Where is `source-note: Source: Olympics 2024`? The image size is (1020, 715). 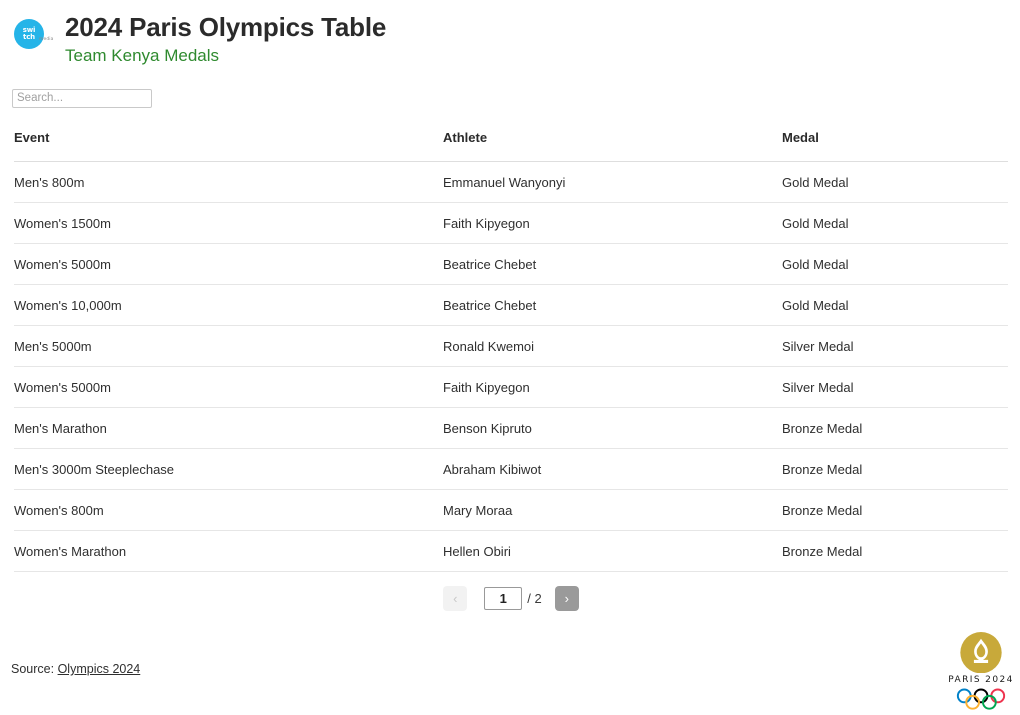
source-note: Source: Olympics 2024 is located at coordinates (75, 669).